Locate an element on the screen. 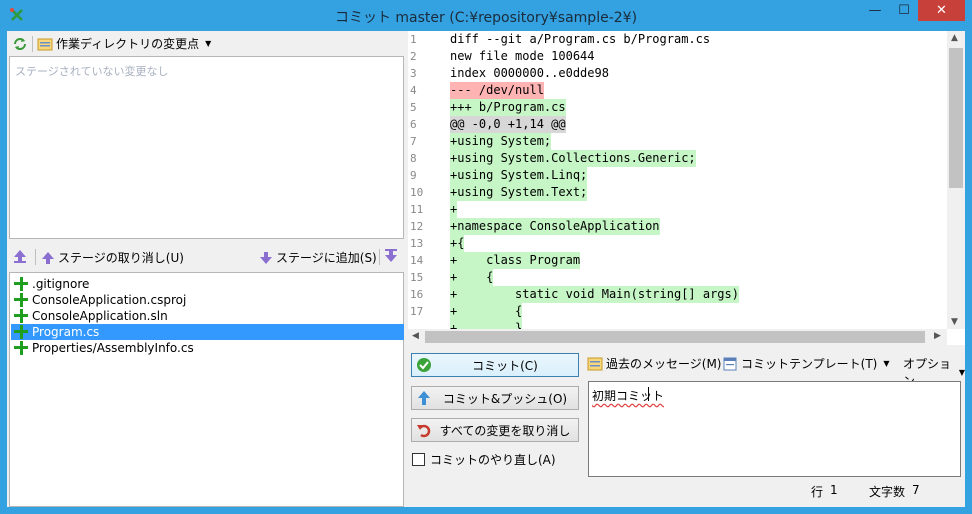  line-number: 15 is located at coordinates (417, 277).